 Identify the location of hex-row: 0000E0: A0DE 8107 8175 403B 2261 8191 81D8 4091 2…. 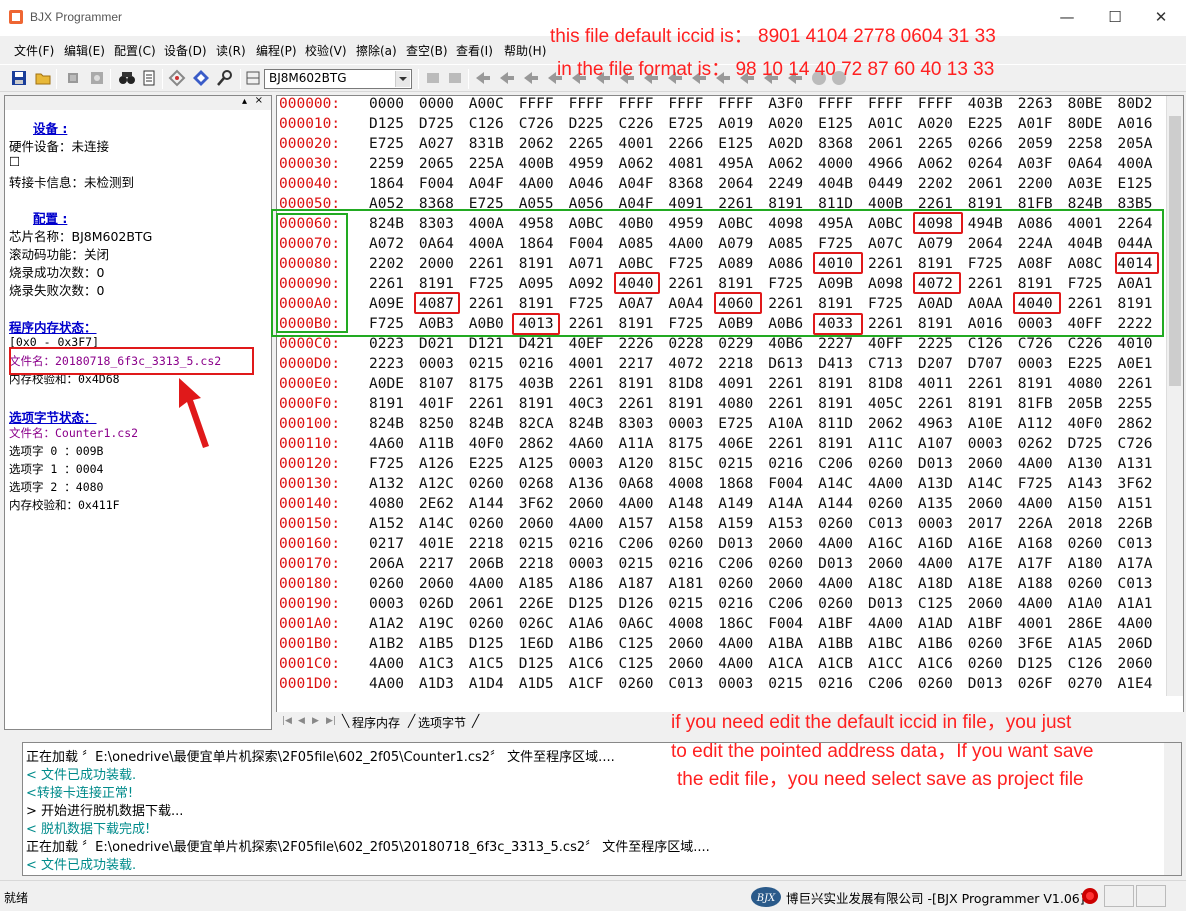
(722, 386).